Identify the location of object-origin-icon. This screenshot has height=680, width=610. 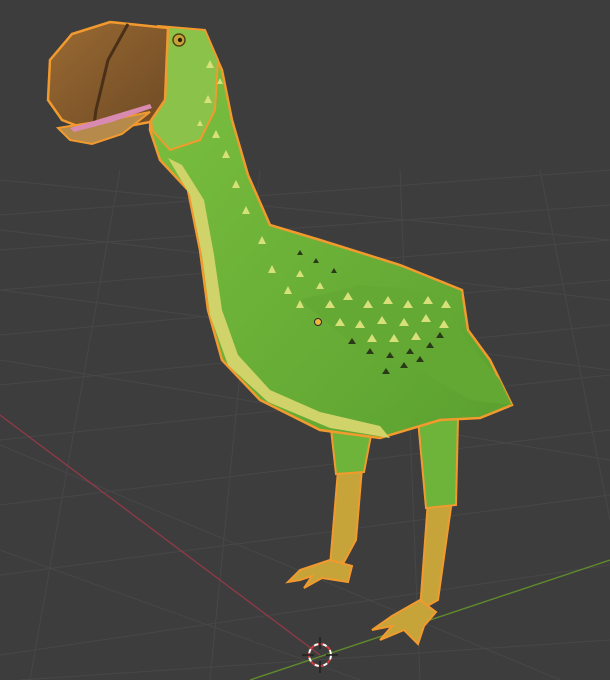
(318, 322).